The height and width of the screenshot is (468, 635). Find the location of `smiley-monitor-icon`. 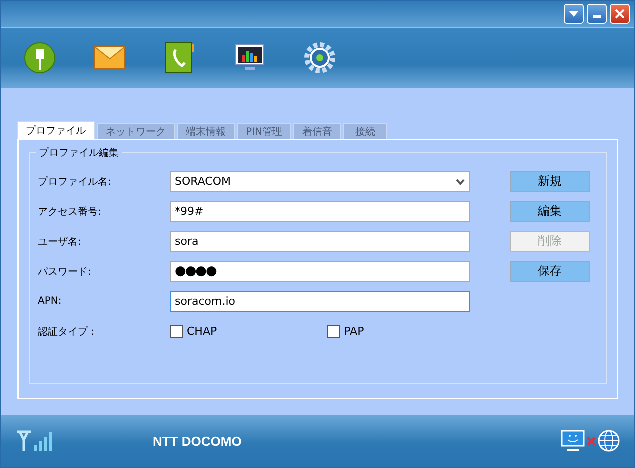

smiley-monitor-icon is located at coordinates (573, 441).